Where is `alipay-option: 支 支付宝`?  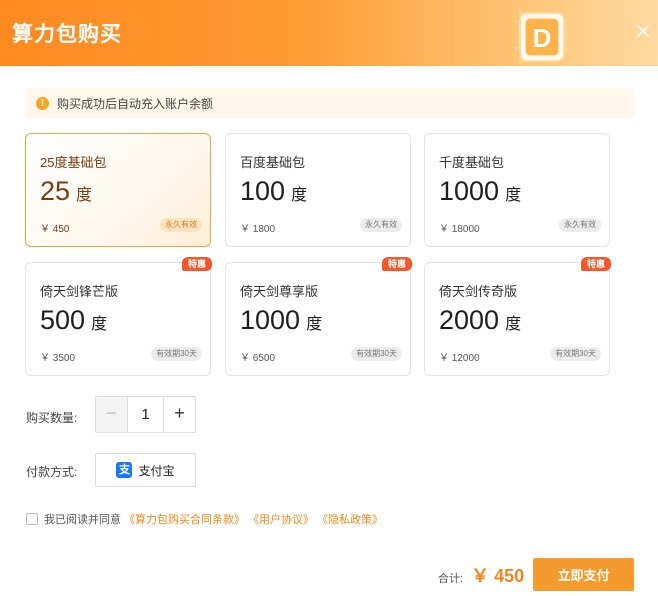
alipay-option: 支 支付宝 is located at coordinates (145, 470).